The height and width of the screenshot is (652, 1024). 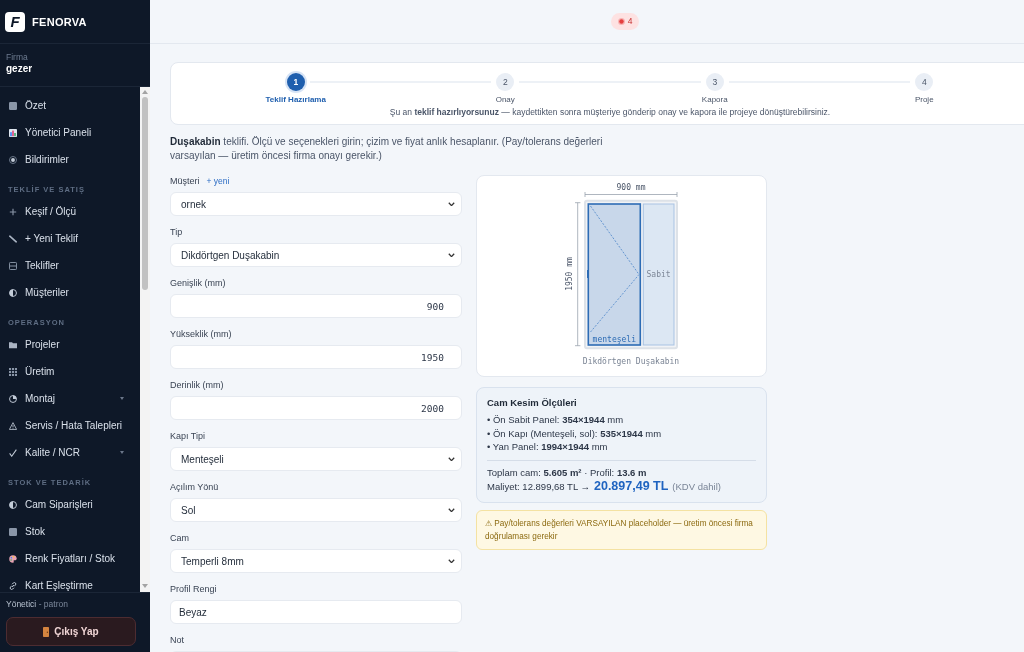 What do you see at coordinates (46, 631) in the screenshot?
I see `door-icon` at bounding box center [46, 631].